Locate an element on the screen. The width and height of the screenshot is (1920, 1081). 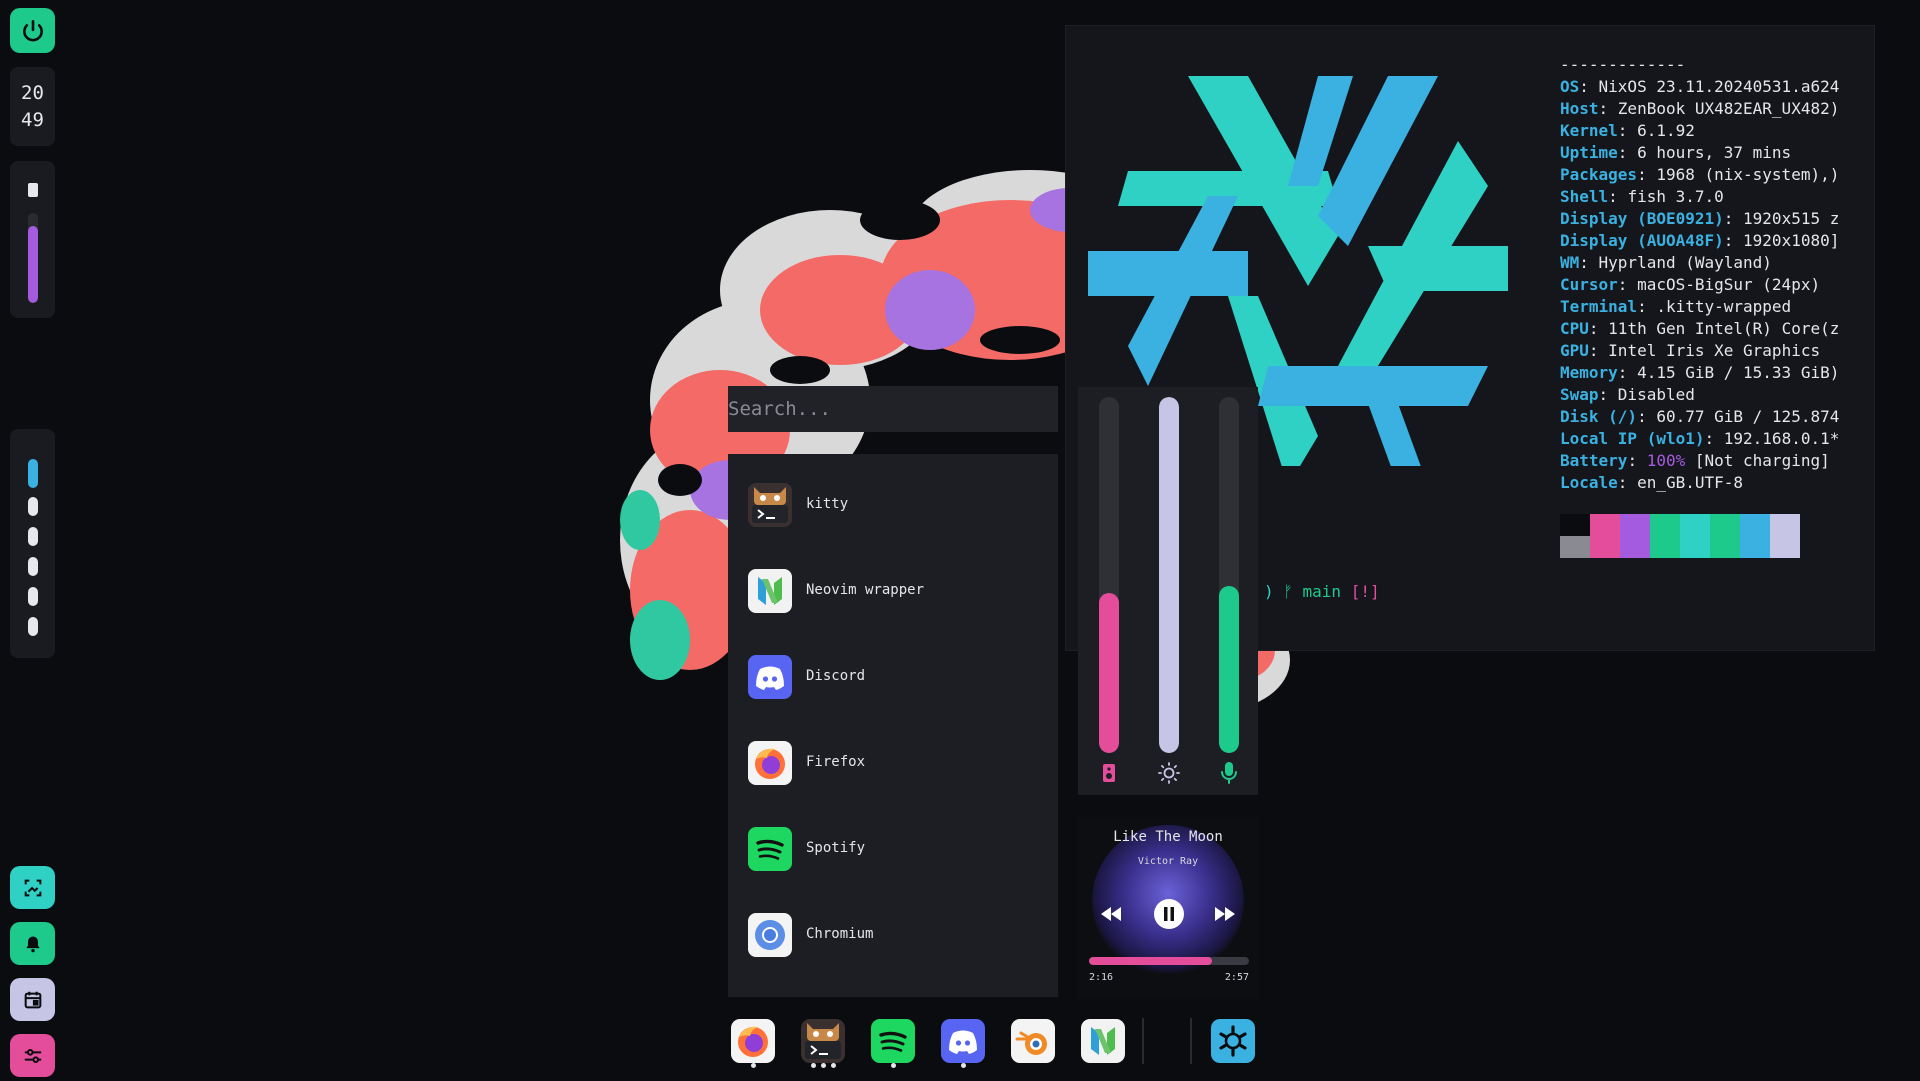
workspace-5-button is located at coordinates (33, 596).